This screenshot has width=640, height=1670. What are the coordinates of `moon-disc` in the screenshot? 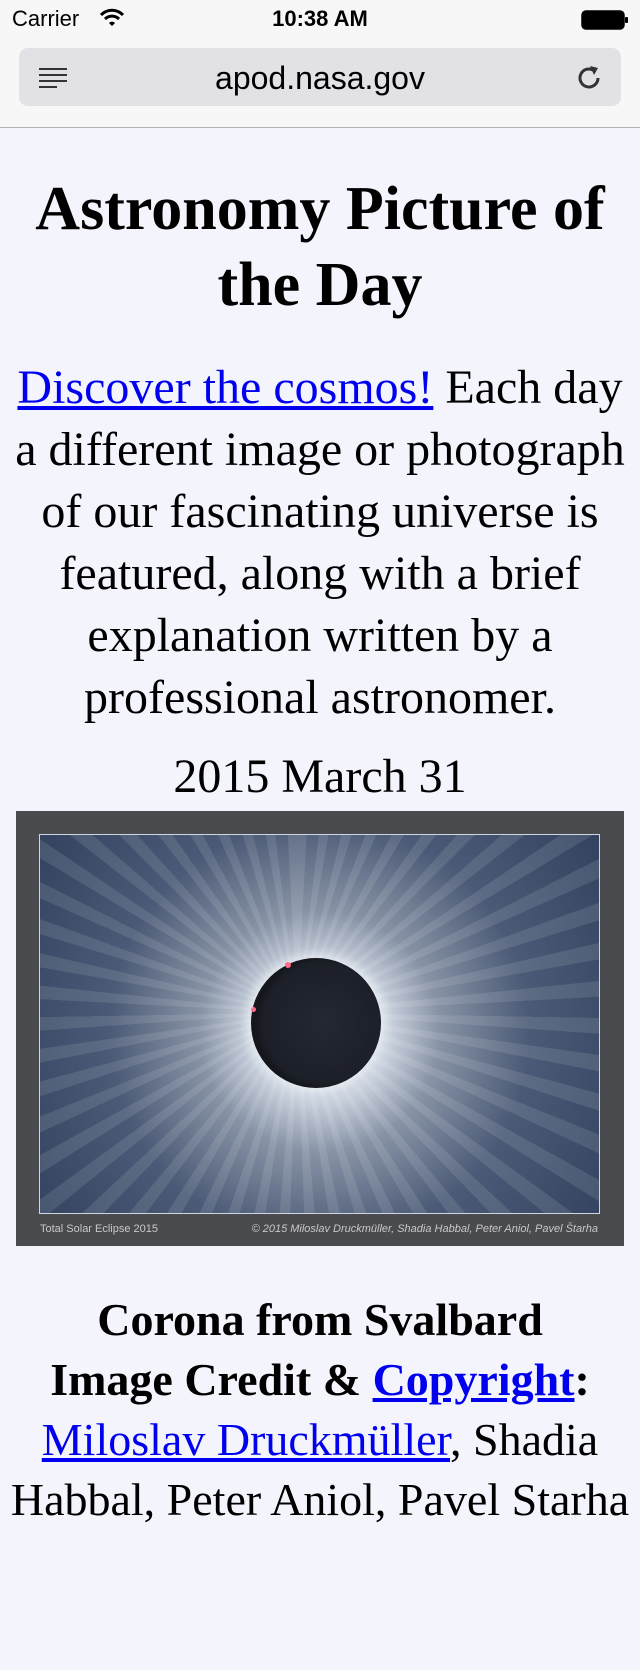 It's located at (316, 1023).